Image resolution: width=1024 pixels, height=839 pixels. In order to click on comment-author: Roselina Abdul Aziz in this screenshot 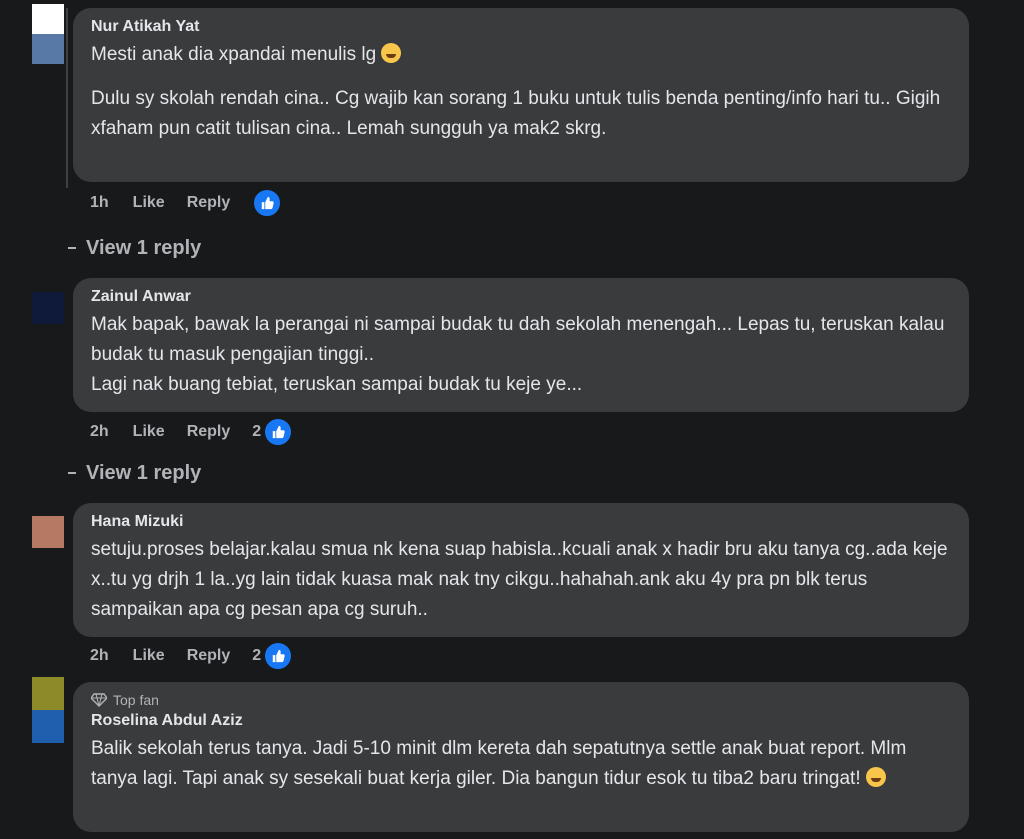, I will do `click(521, 721)`.